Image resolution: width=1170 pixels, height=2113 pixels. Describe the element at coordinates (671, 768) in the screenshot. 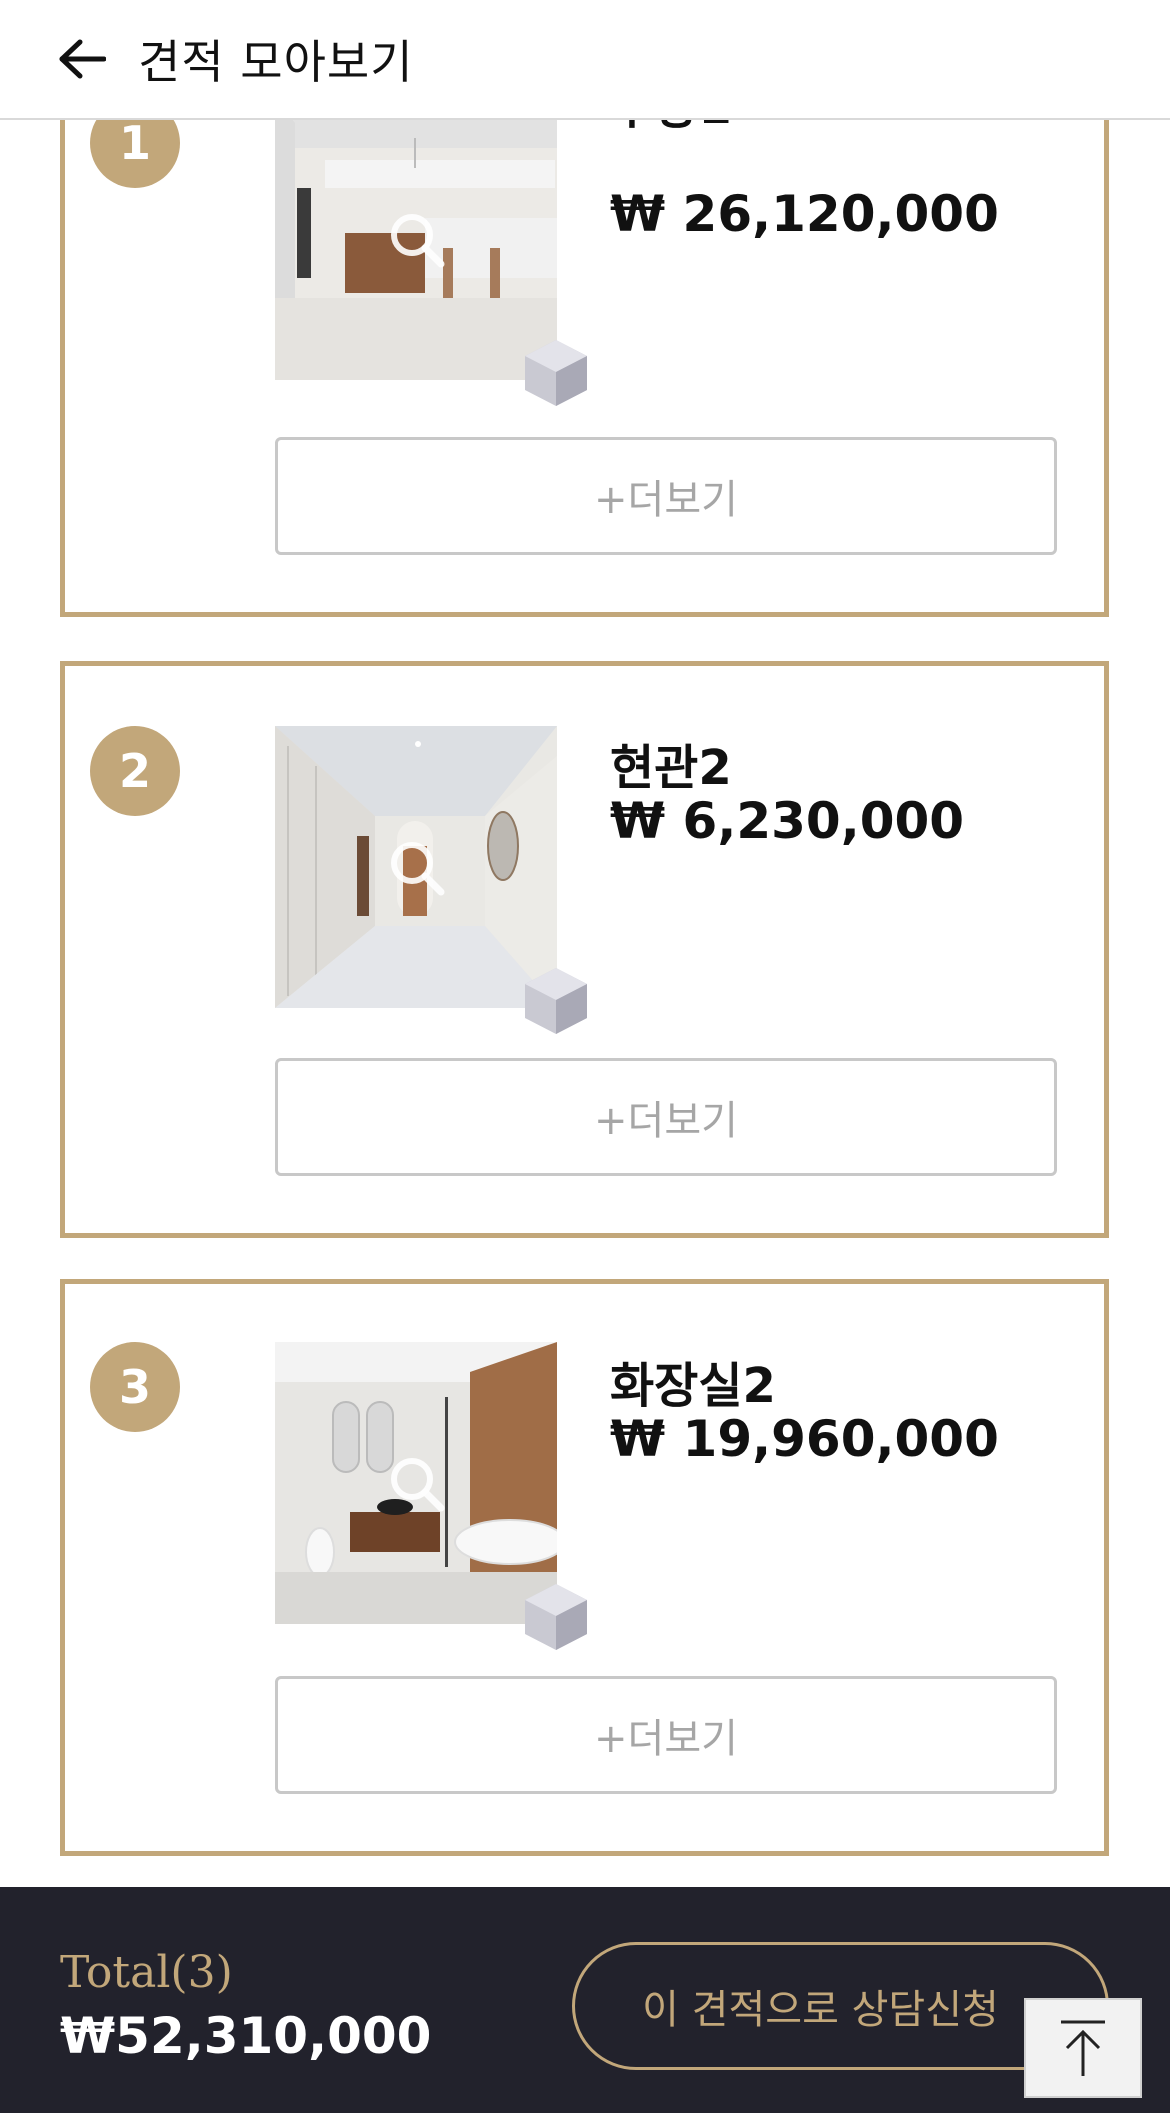

I see `estimate-room-name: 현관2` at that location.